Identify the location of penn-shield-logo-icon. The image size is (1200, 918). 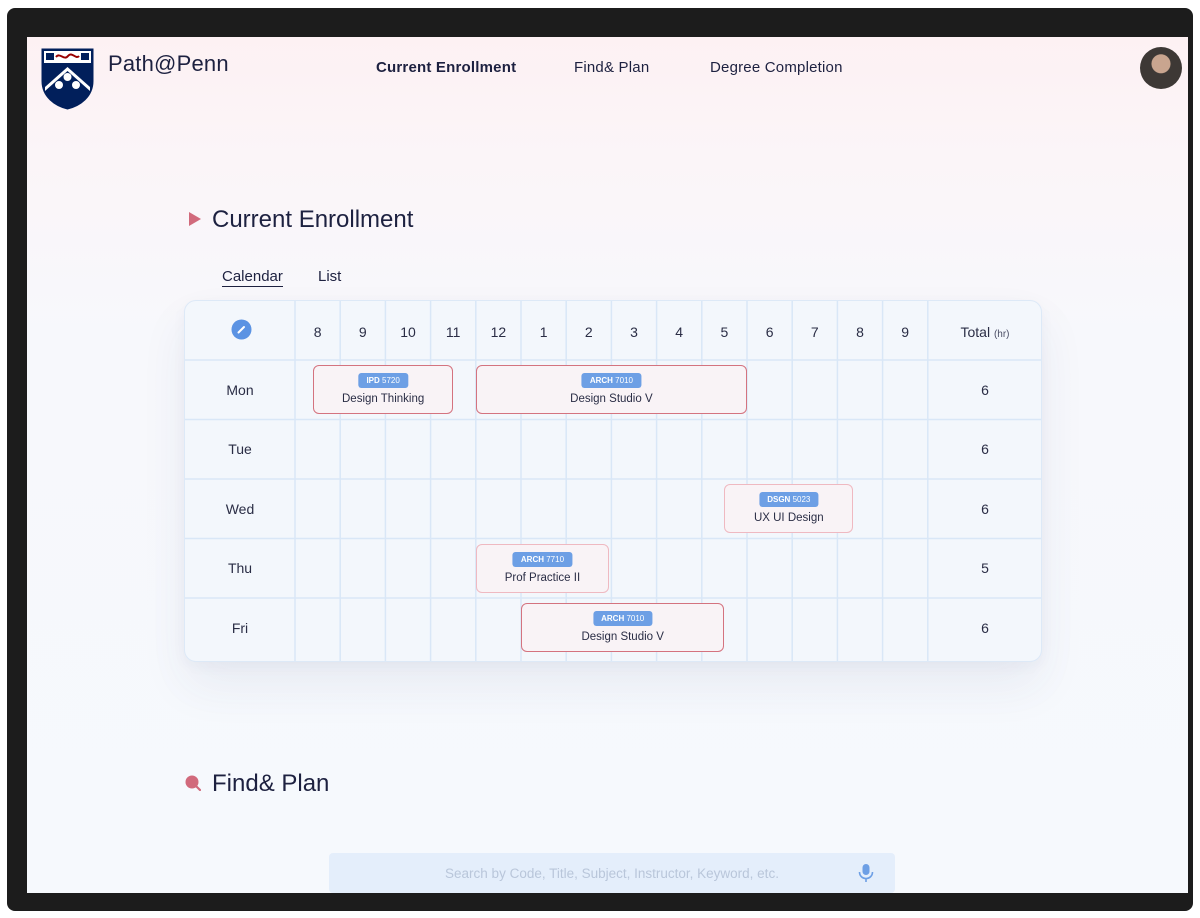
(67, 79).